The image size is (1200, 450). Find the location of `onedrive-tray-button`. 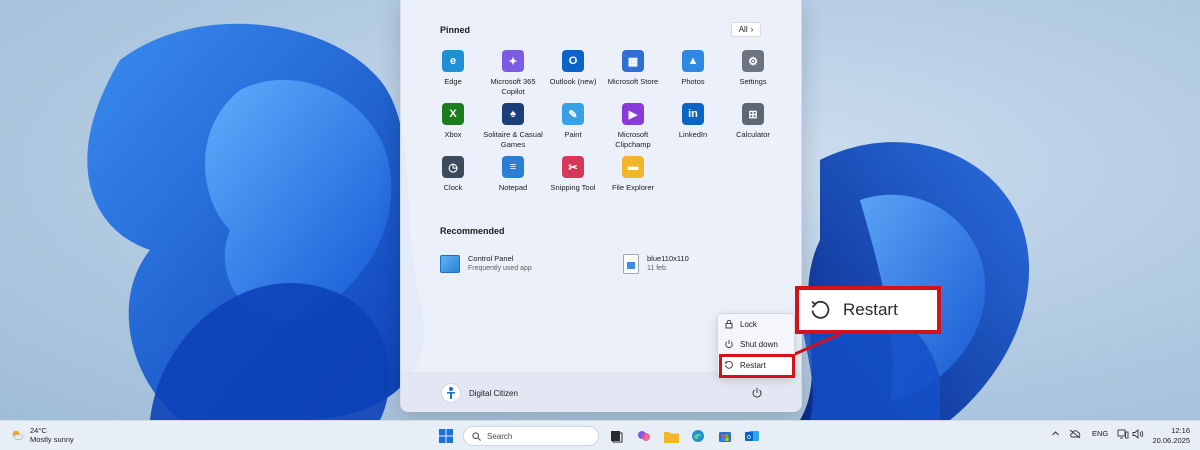

onedrive-tray-button is located at coordinates (1075, 435).